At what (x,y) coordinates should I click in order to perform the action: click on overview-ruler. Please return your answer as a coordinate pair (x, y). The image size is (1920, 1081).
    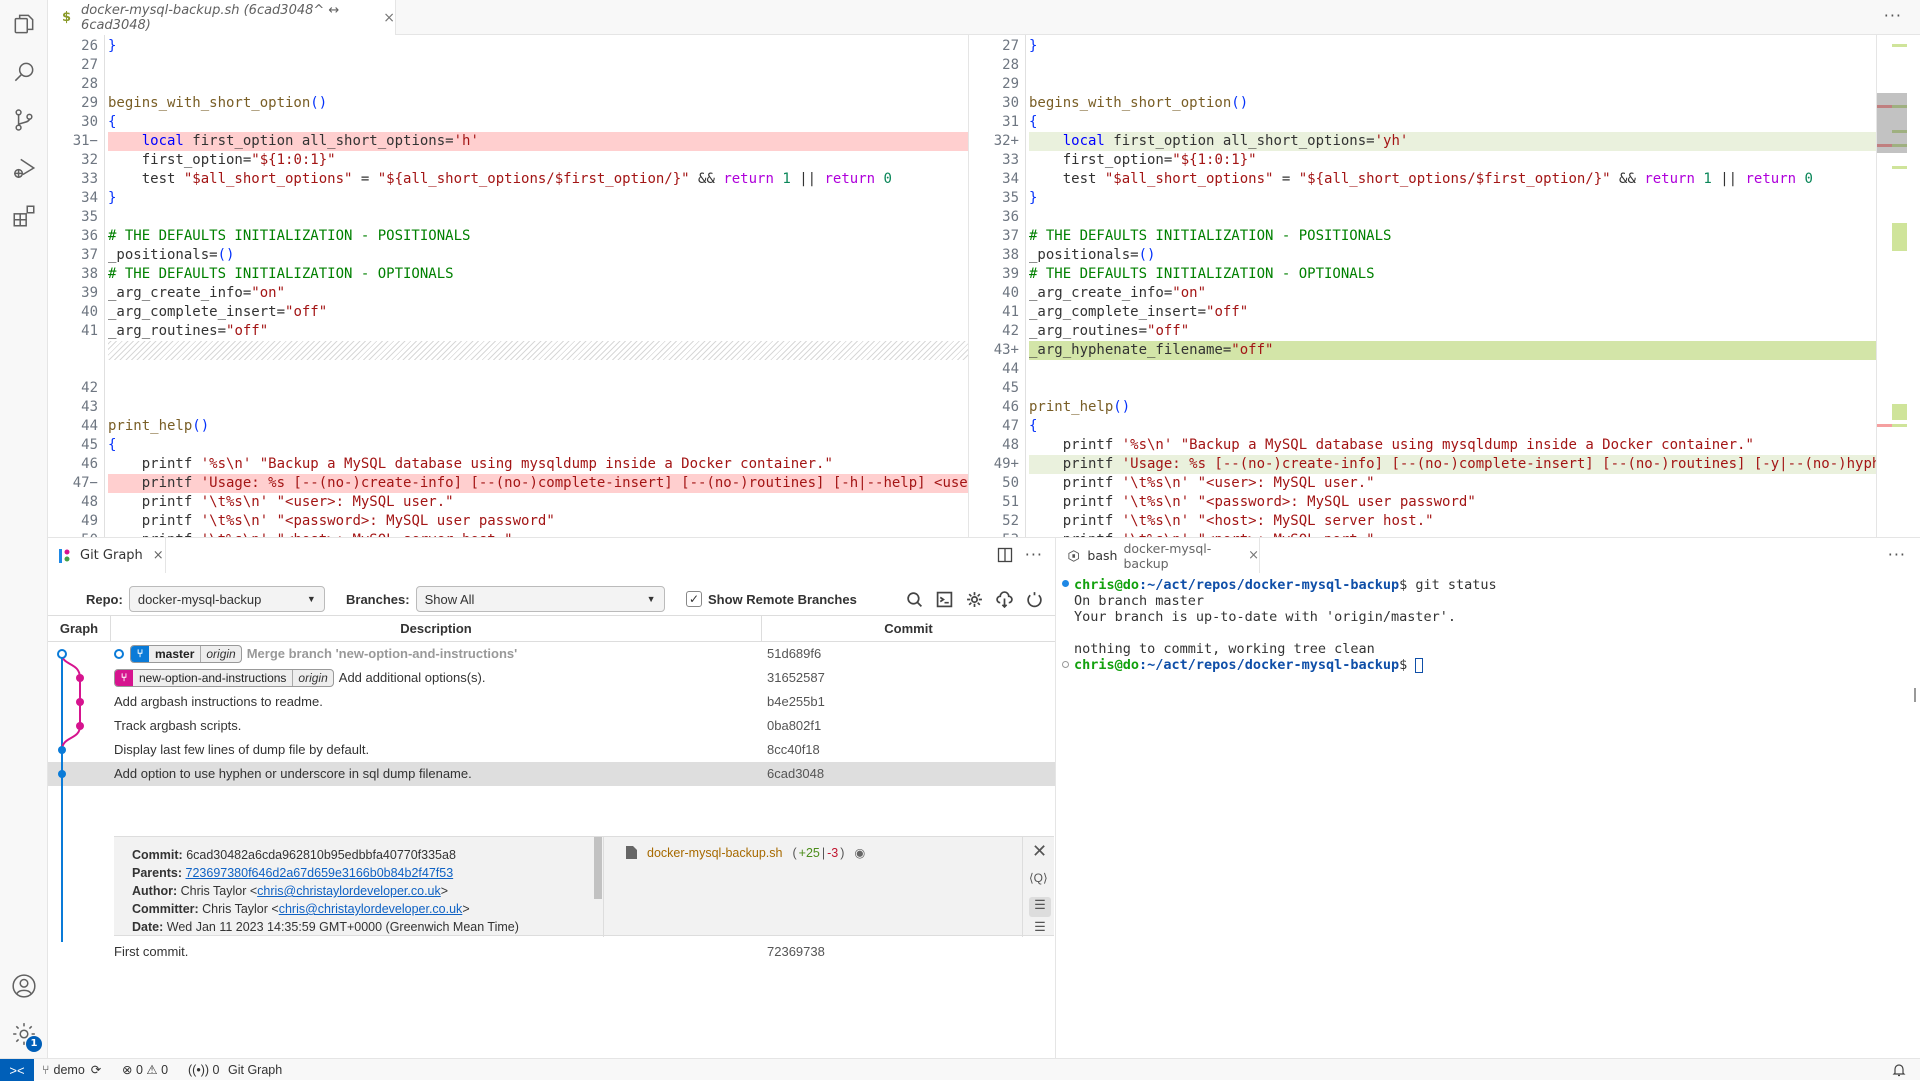
    Looking at the image, I should click on (1898, 286).